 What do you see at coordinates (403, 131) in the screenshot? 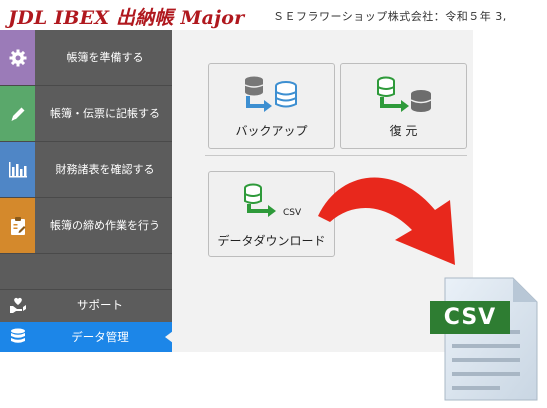
I see `tile-label: 復 元` at bounding box center [403, 131].